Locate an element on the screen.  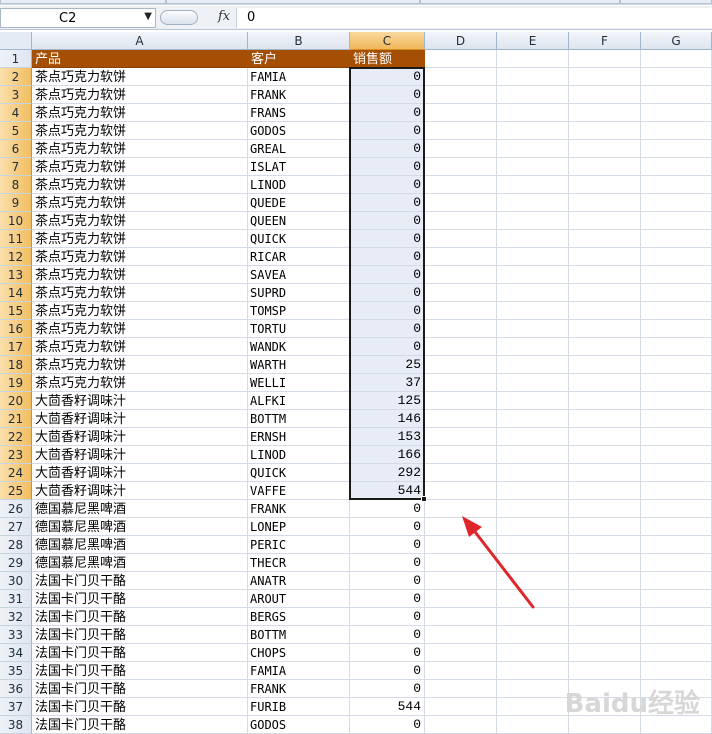
baidu-watermark: Baidu经验 is located at coordinates (632, 701).